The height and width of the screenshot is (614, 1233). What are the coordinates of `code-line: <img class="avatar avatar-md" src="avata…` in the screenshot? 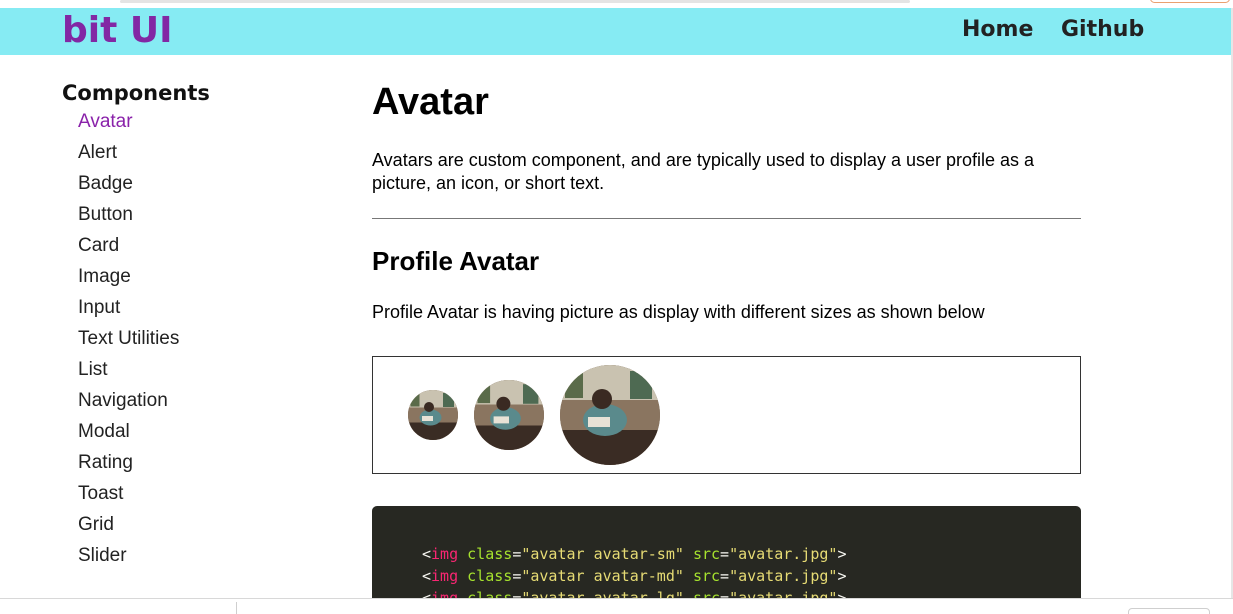 It's located at (634, 576).